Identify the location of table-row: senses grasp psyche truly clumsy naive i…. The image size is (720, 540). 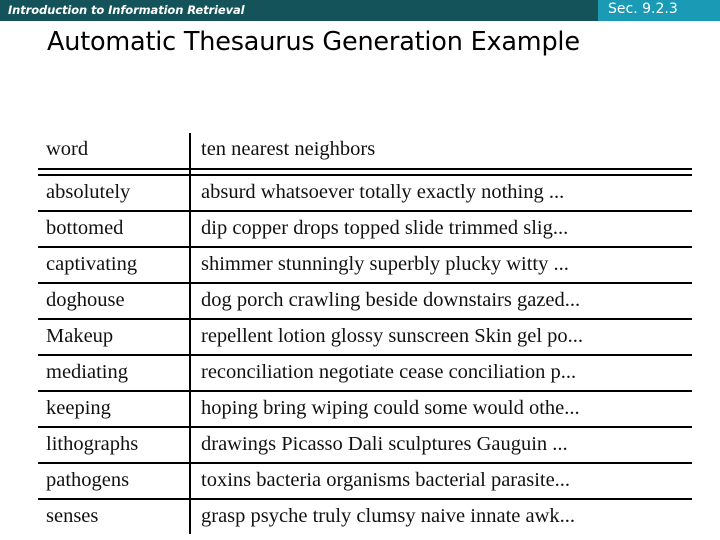
(365, 516).